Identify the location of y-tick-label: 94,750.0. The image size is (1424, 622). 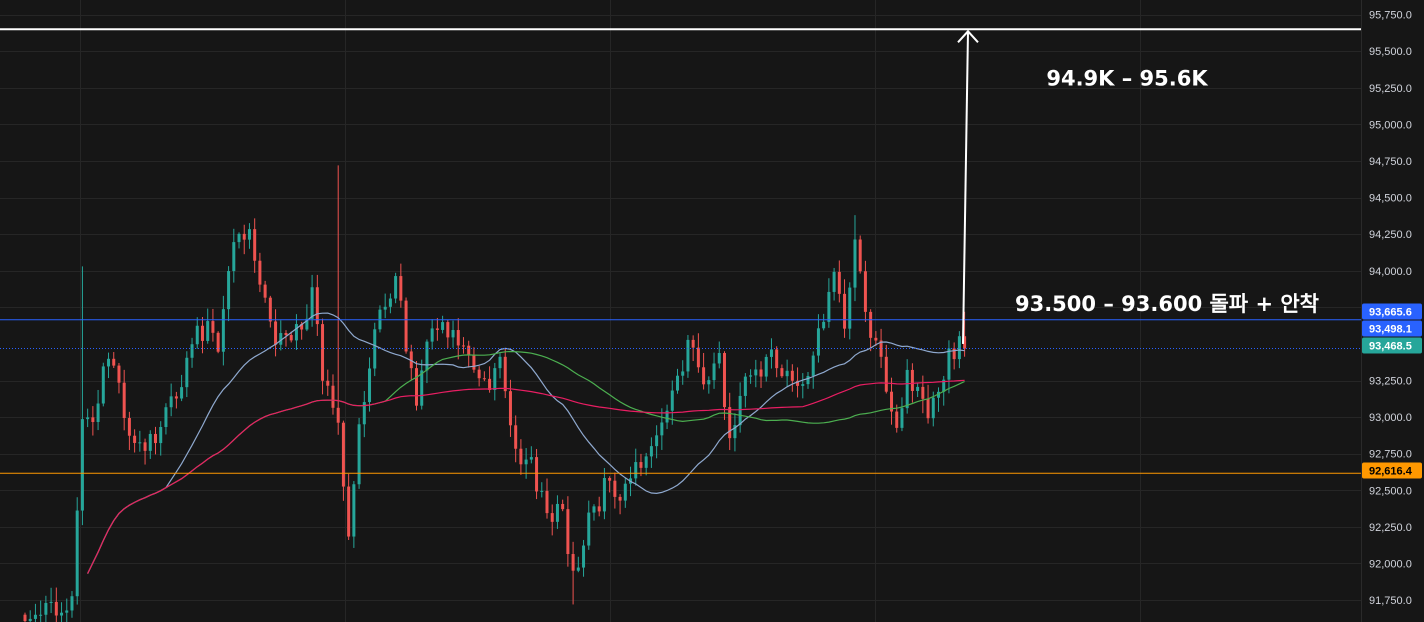
(1390, 162).